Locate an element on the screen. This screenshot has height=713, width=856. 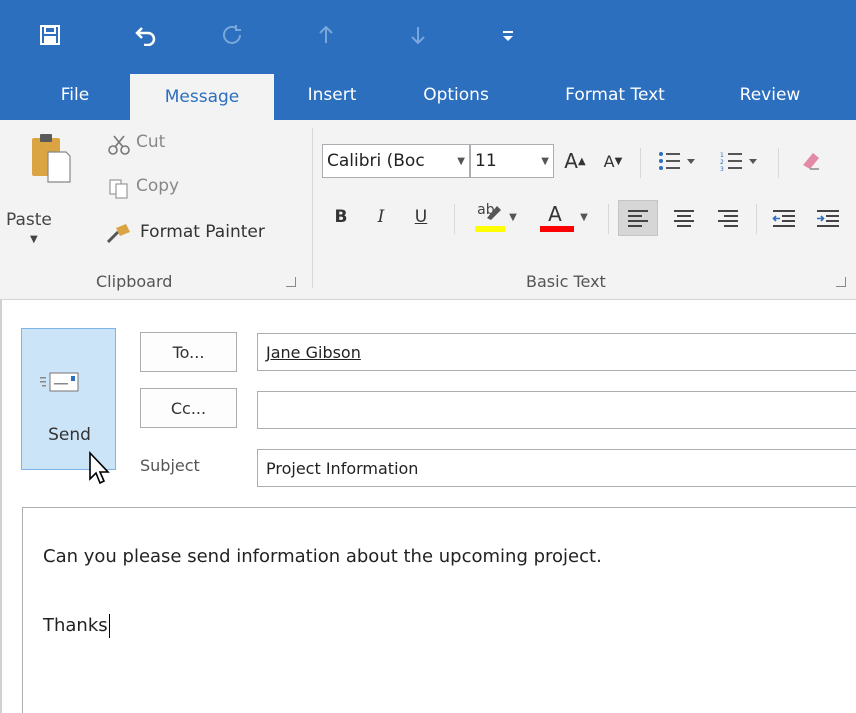
format-painter-icon is located at coordinates (118, 234).